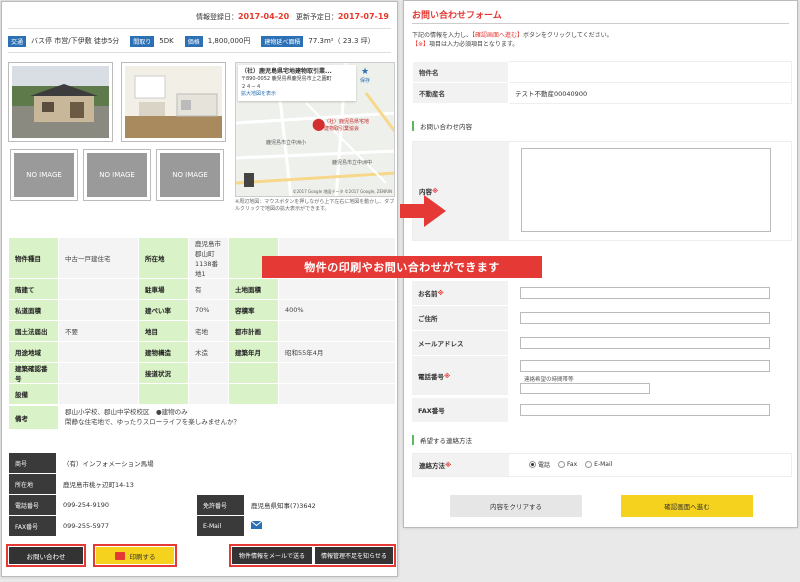 The height and width of the screenshot is (582, 800). I want to click on map-save-label: 保存, so click(365, 81).